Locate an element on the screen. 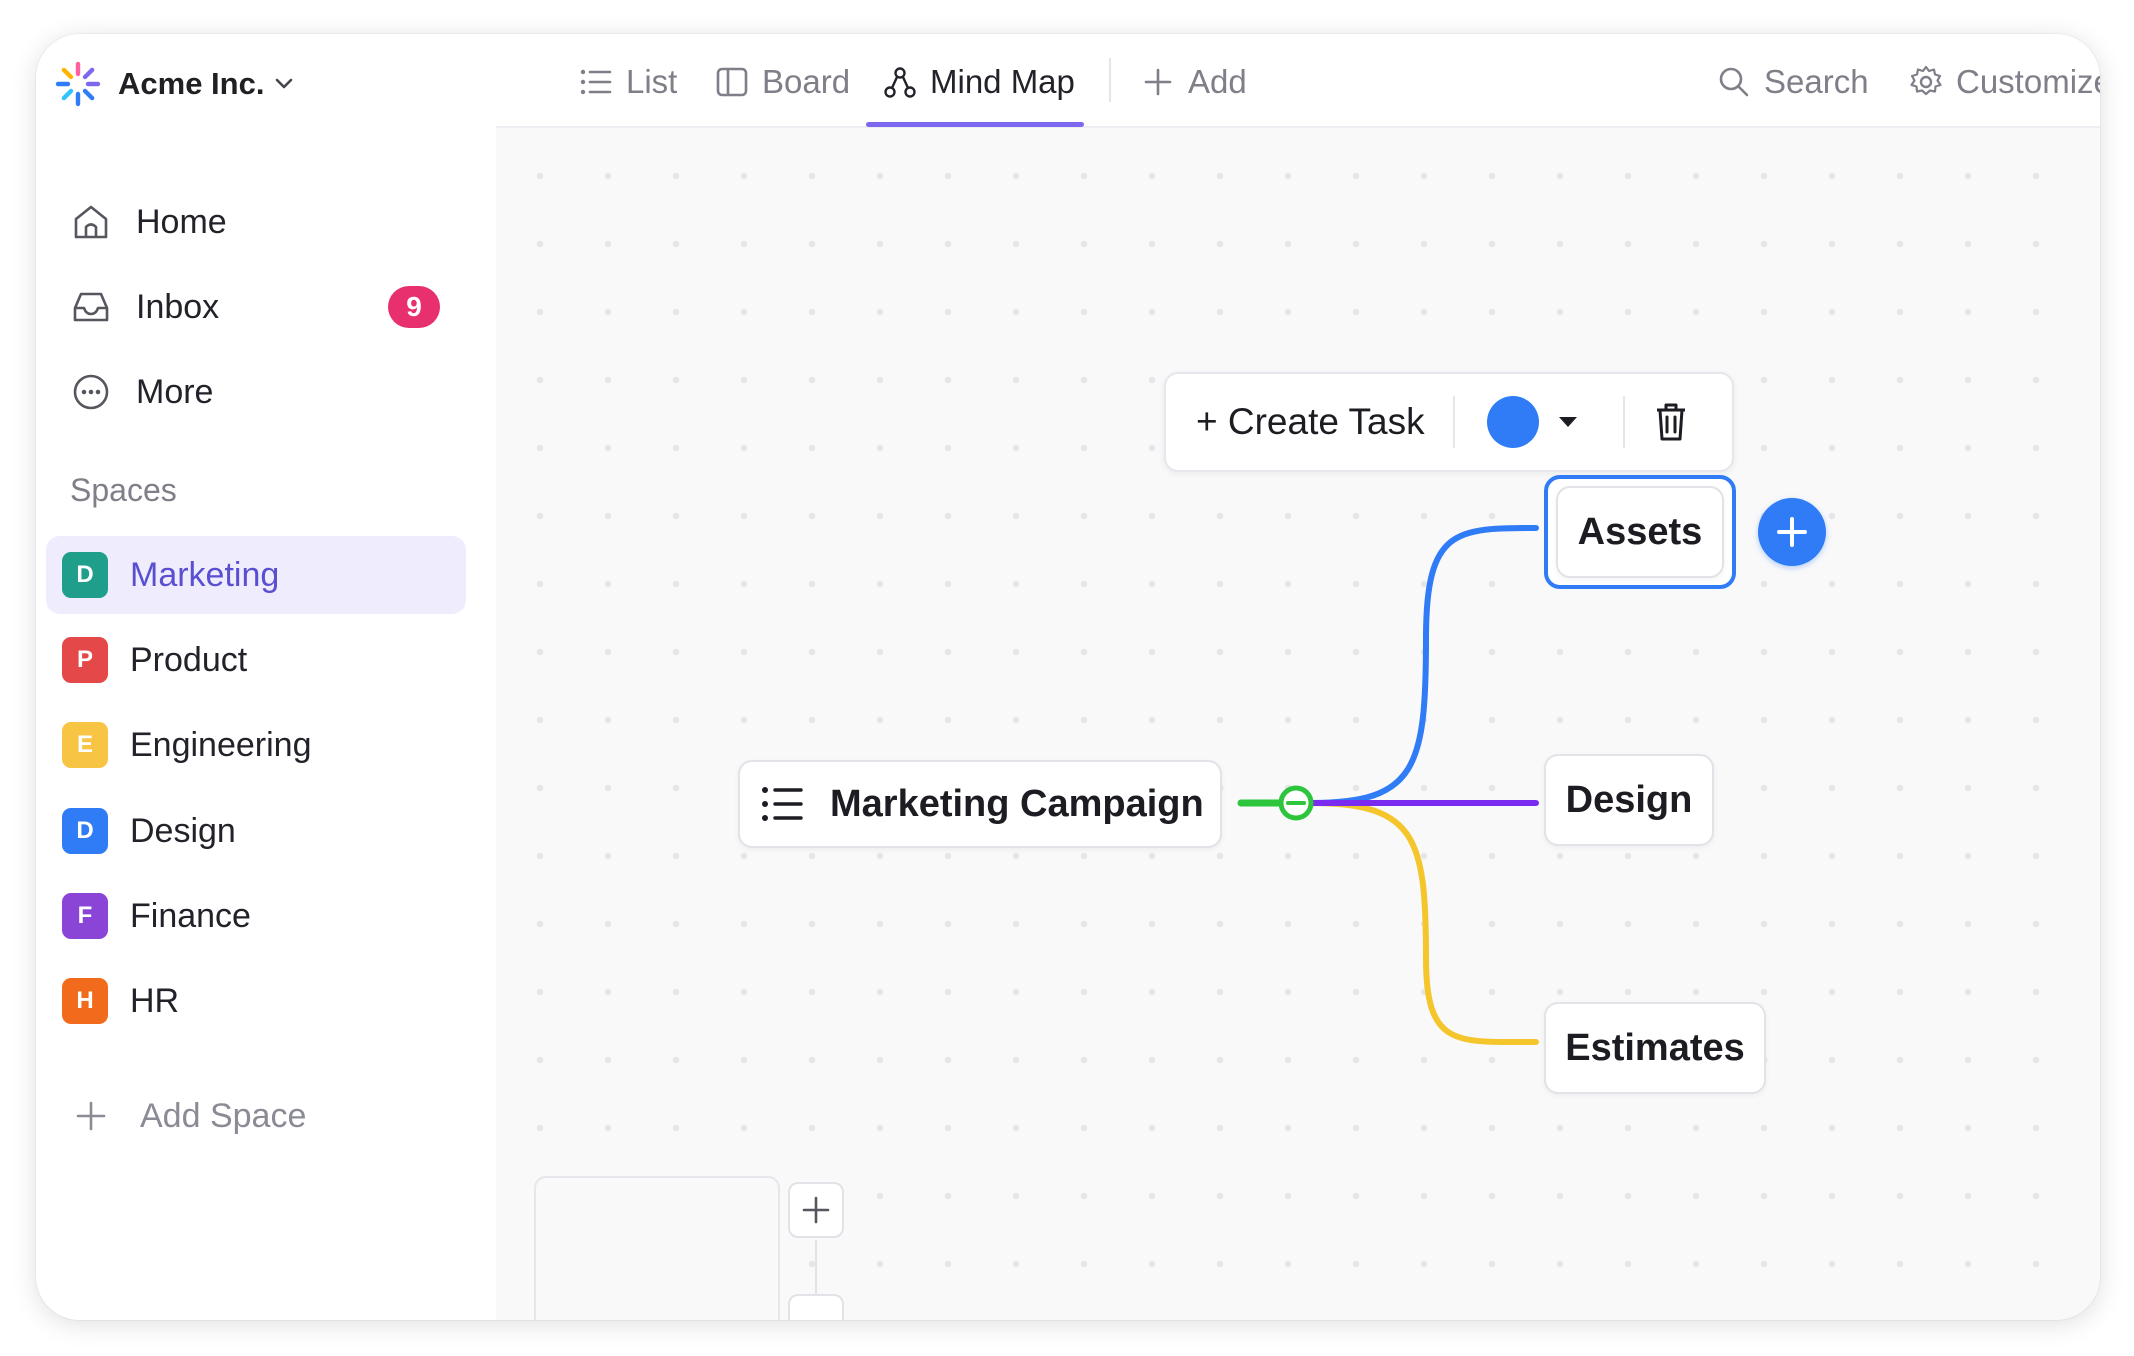 The image size is (2134, 1356). customize-label: Customize is located at coordinates (2028, 81).